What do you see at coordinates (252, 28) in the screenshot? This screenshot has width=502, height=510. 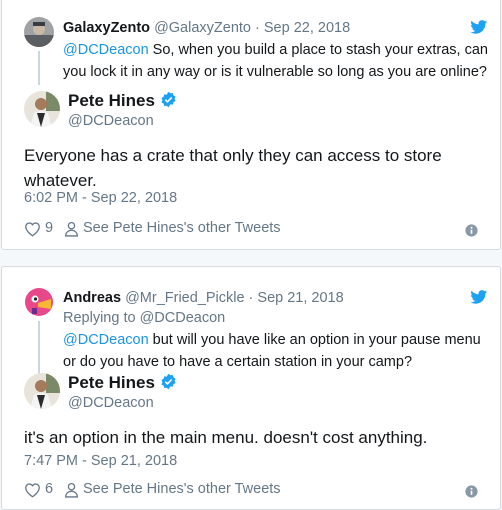 I see `handle-and-date: @GalaxyZento · Sep 22, 2018` at bounding box center [252, 28].